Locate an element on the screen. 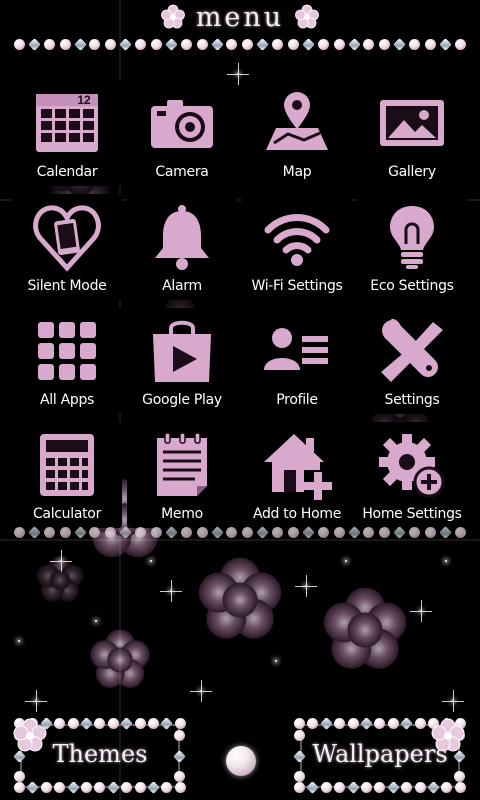  app-label: Map is located at coordinates (297, 172).